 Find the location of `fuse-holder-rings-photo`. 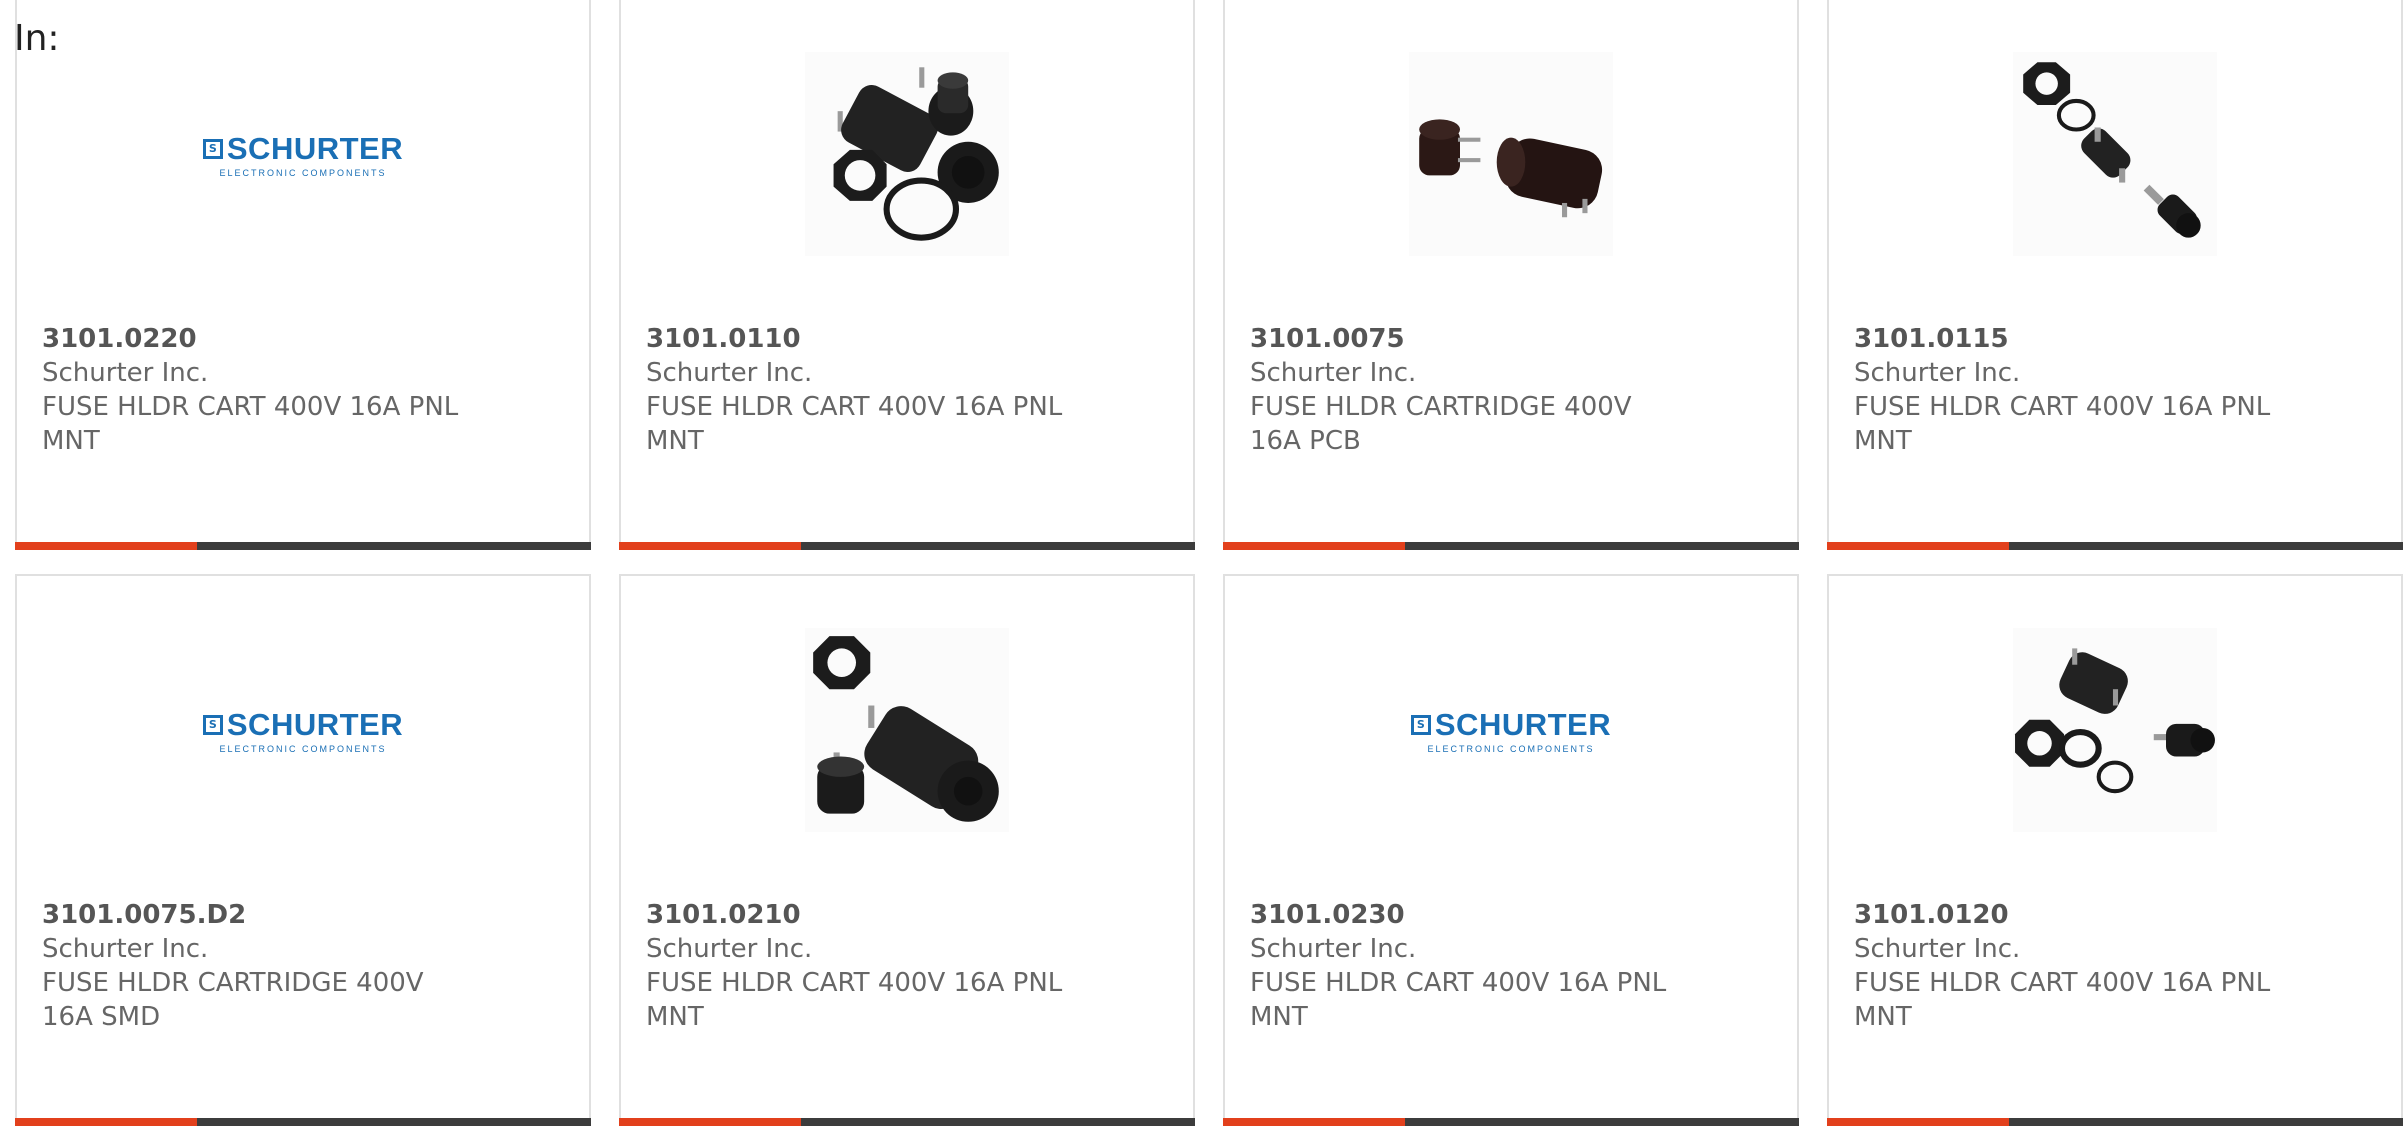

fuse-holder-rings-photo is located at coordinates (2115, 730).